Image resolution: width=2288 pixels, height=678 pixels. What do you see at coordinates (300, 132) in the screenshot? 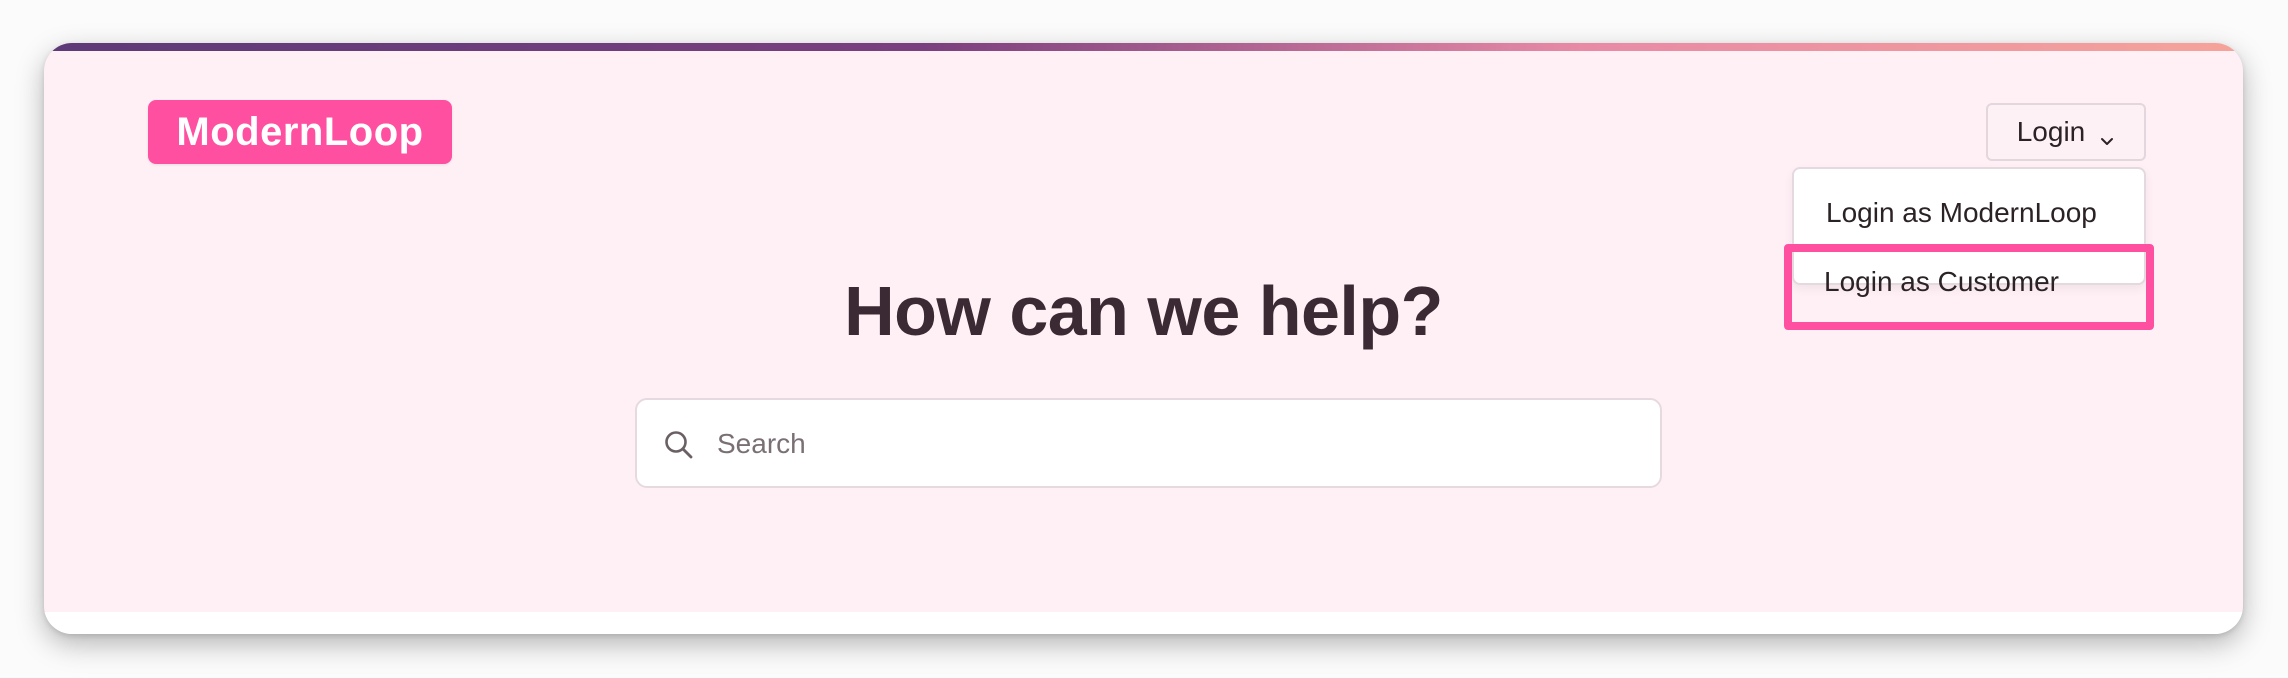
I see `logo: ModernLoop` at bounding box center [300, 132].